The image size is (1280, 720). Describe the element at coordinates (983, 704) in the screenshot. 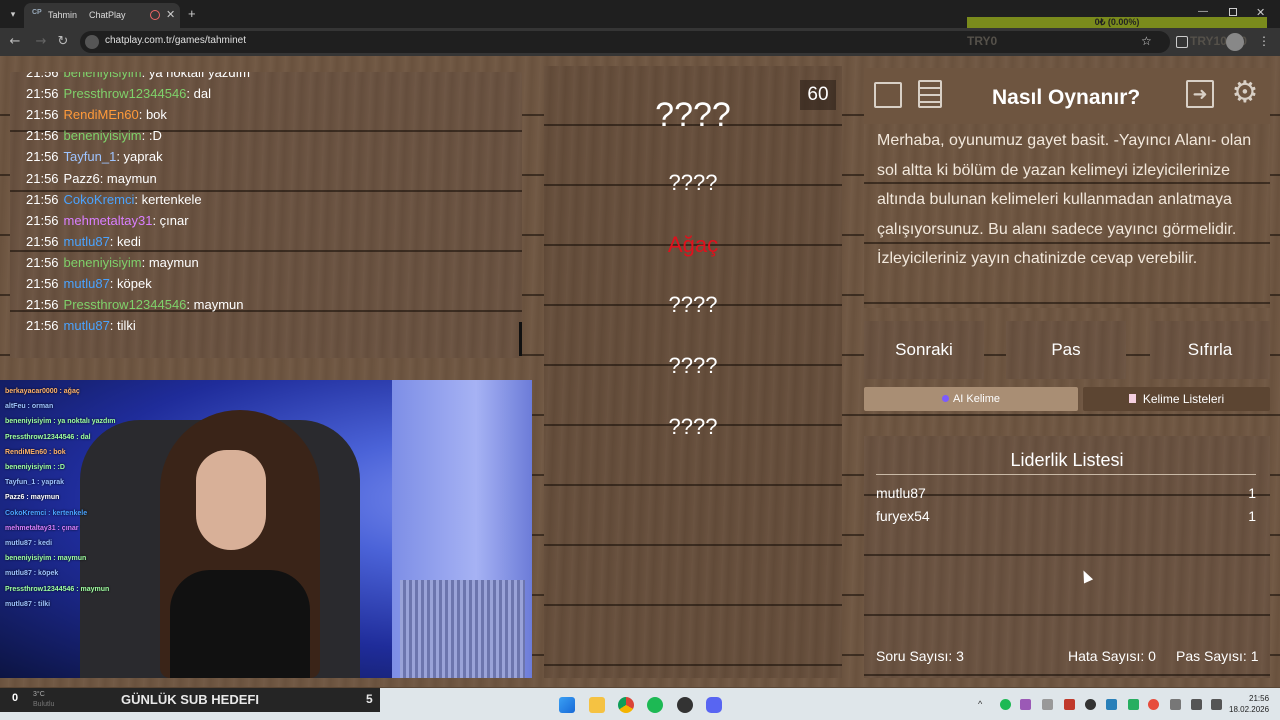

I see `tray-chevron-icon: ^` at that location.